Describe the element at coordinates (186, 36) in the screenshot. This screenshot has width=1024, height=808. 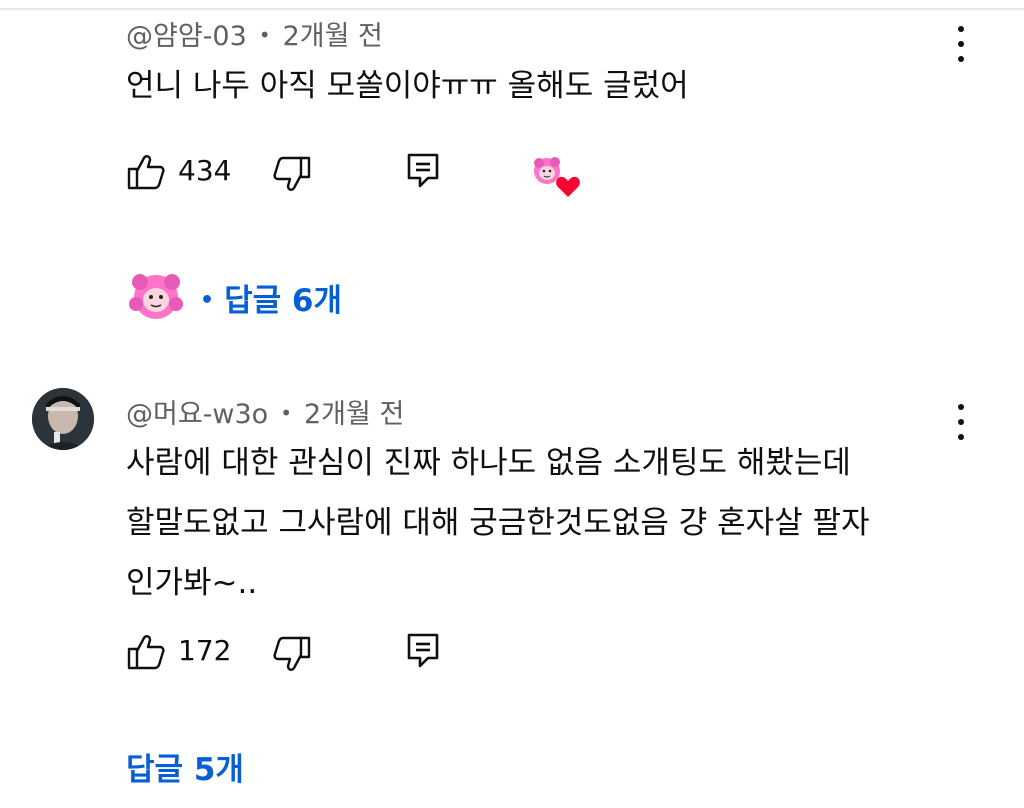
I see `comment-author: @얌얌-03` at that location.